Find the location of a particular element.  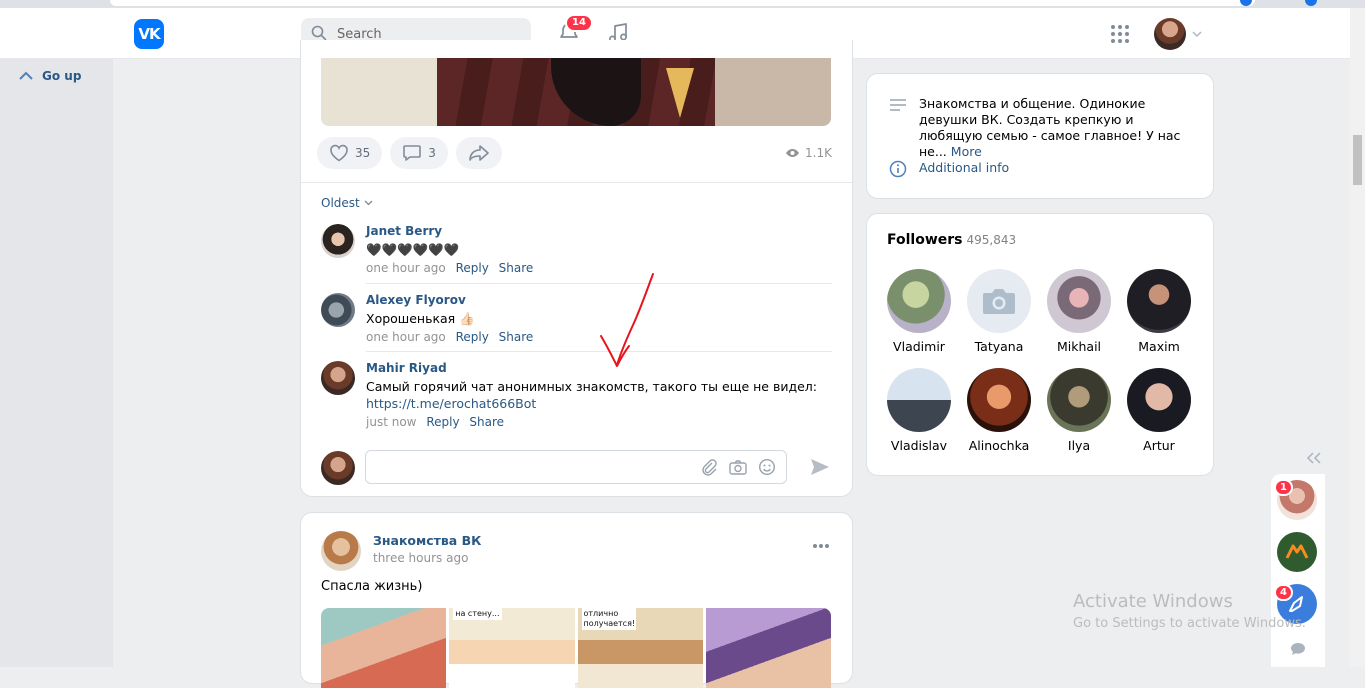

browser-indicator-dot is located at coordinates (1311, 3).